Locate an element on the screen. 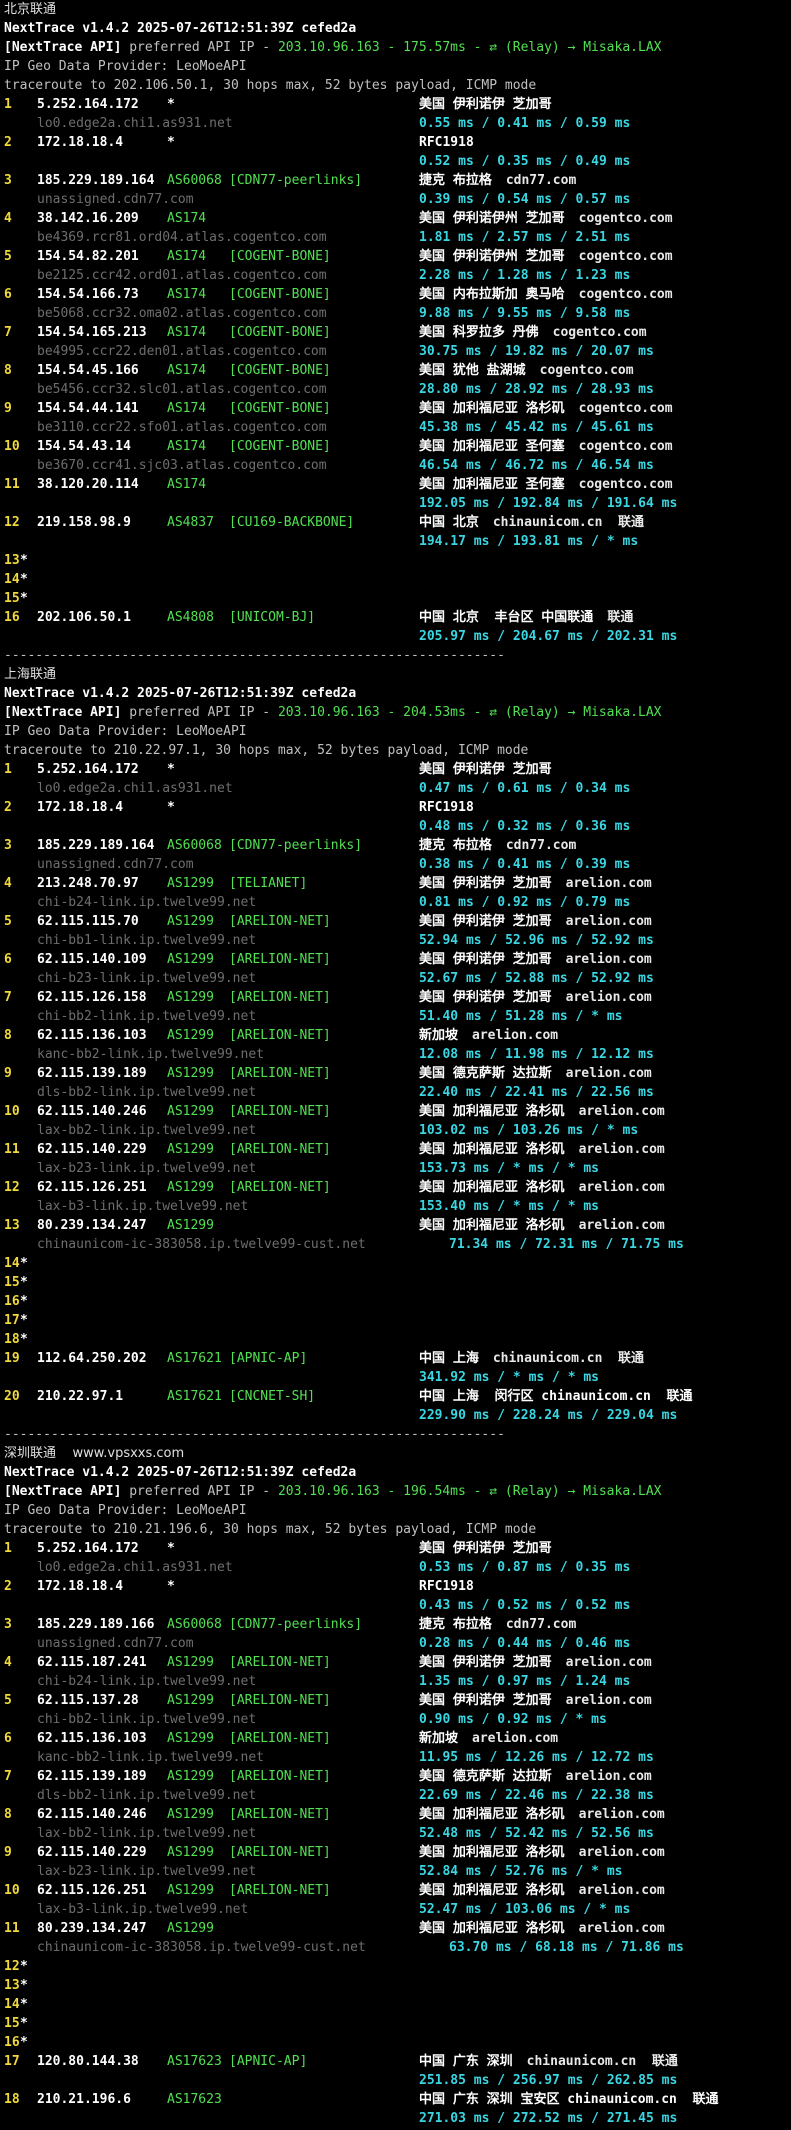  hop-rtt: 341.92 ms / * ms / * ms is located at coordinates (509, 1377).